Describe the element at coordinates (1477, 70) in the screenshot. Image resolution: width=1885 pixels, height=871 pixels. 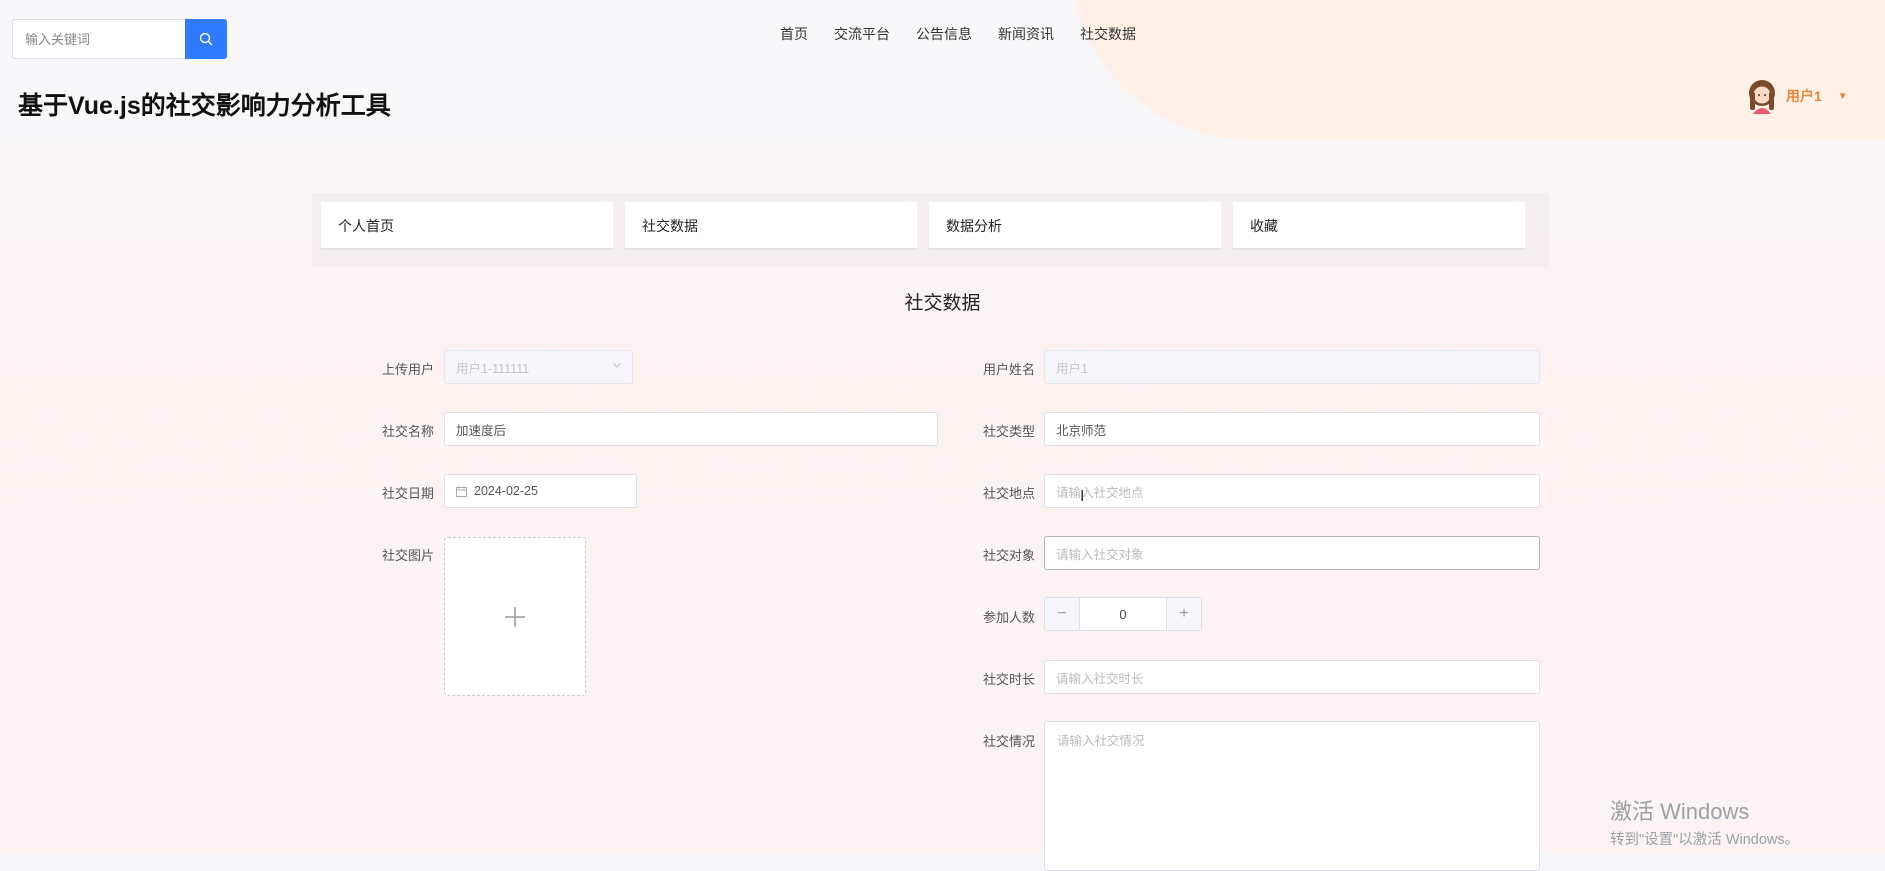
I see `header-decoration` at that location.